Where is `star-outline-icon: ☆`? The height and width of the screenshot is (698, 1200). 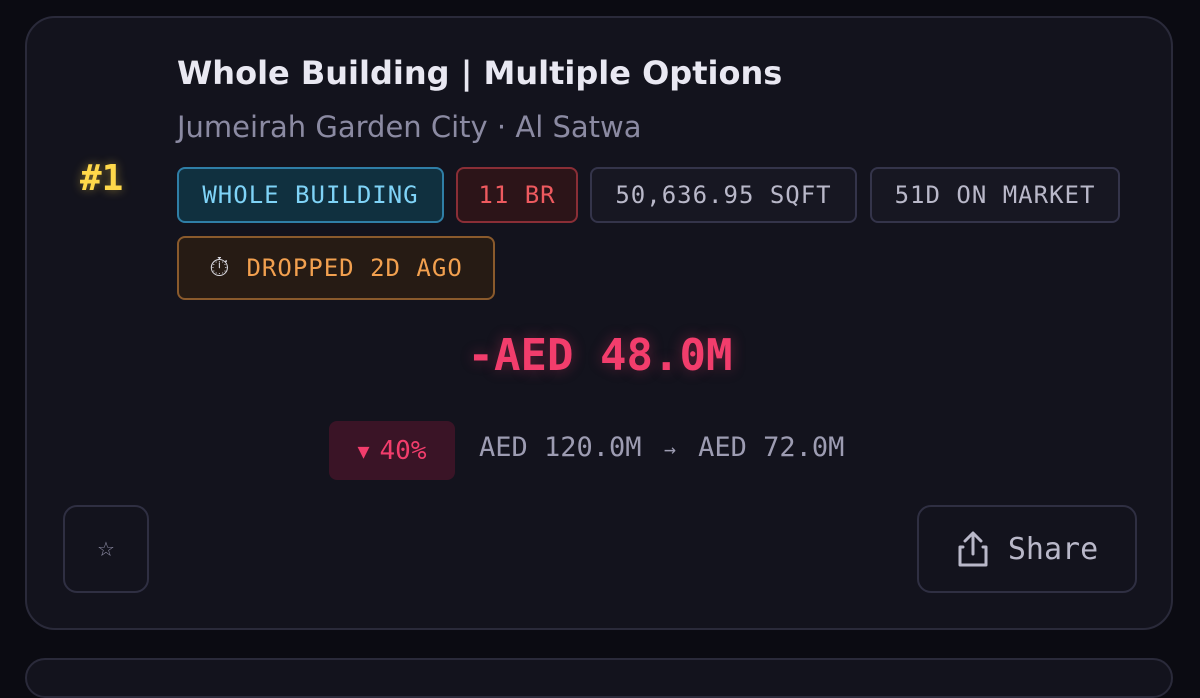
star-outline-icon: ☆ is located at coordinates (106, 549).